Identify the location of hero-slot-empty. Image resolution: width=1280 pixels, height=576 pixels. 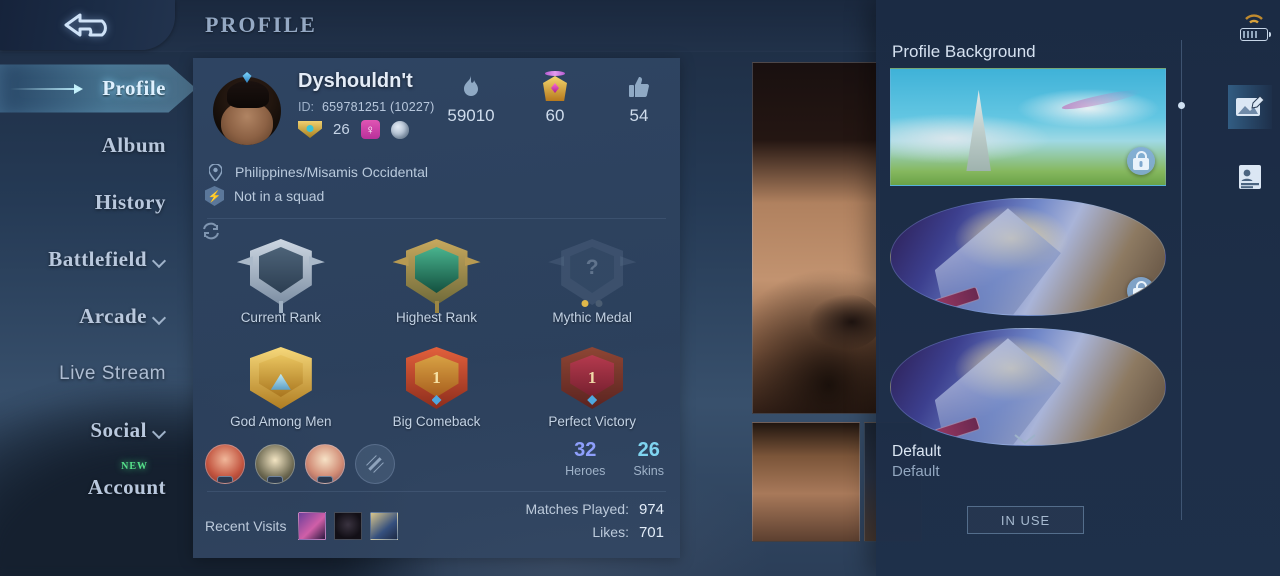
(375, 464).